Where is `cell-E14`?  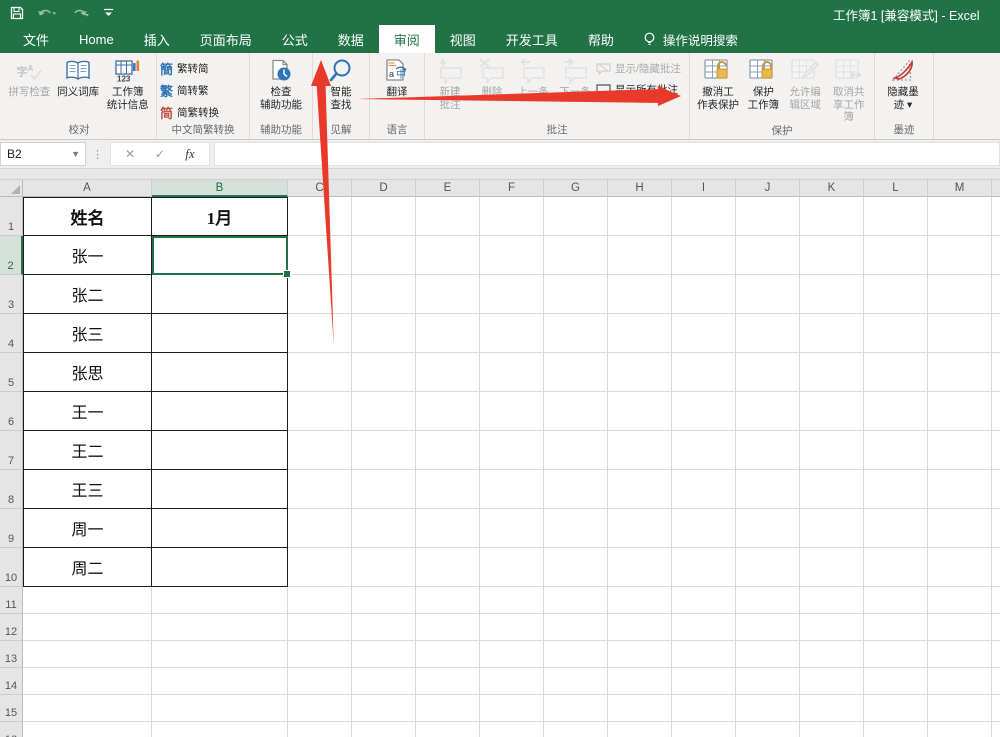 cell-E14 is located at coordinates (448, 681).